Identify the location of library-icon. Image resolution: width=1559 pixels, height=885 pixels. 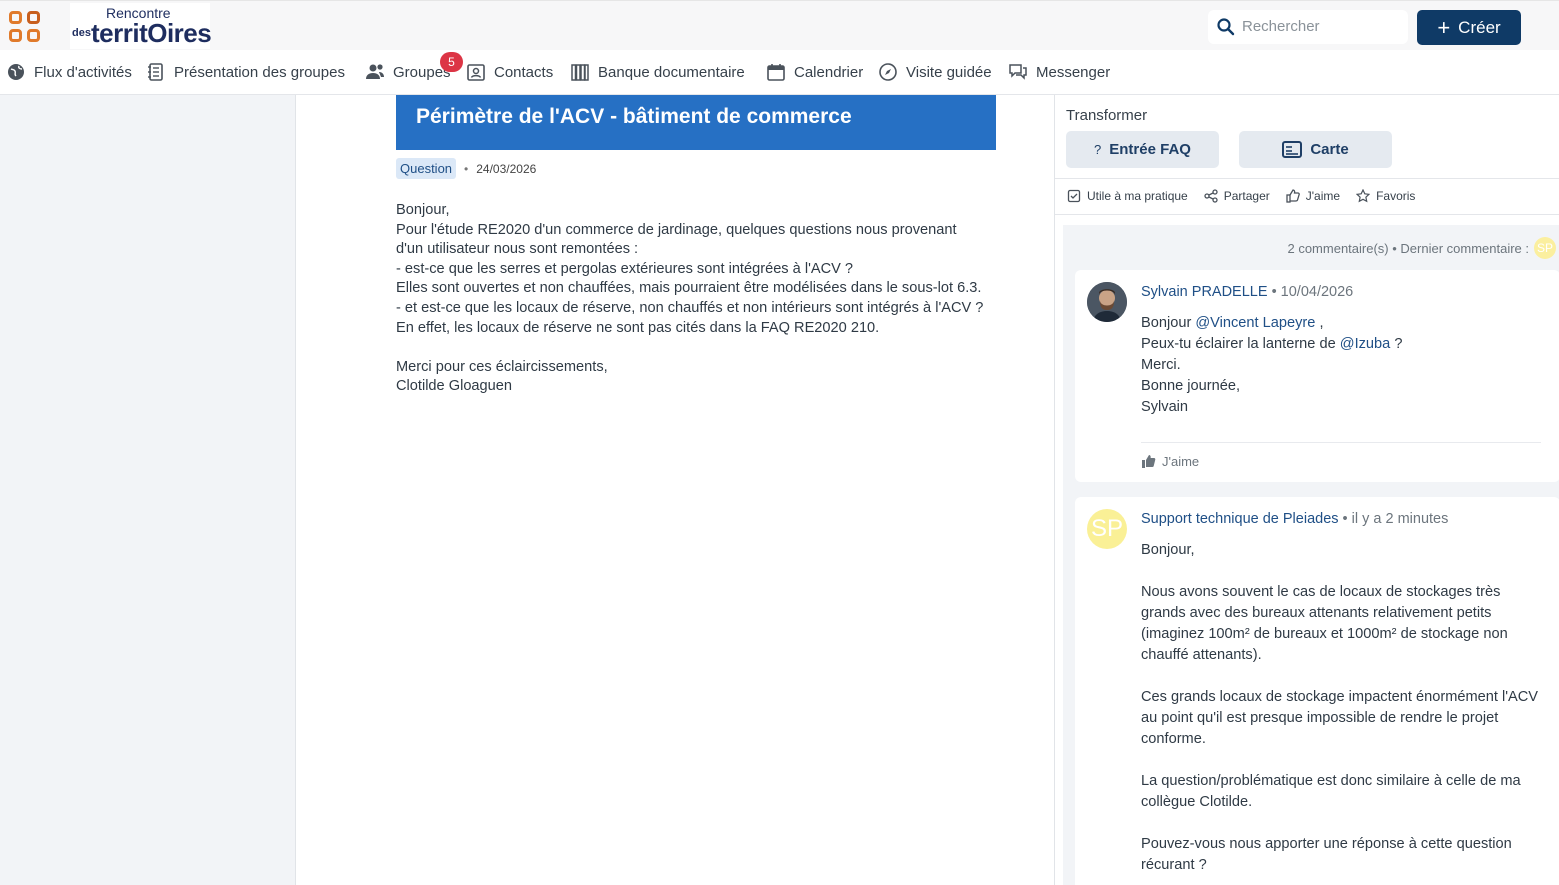
(580, 72).